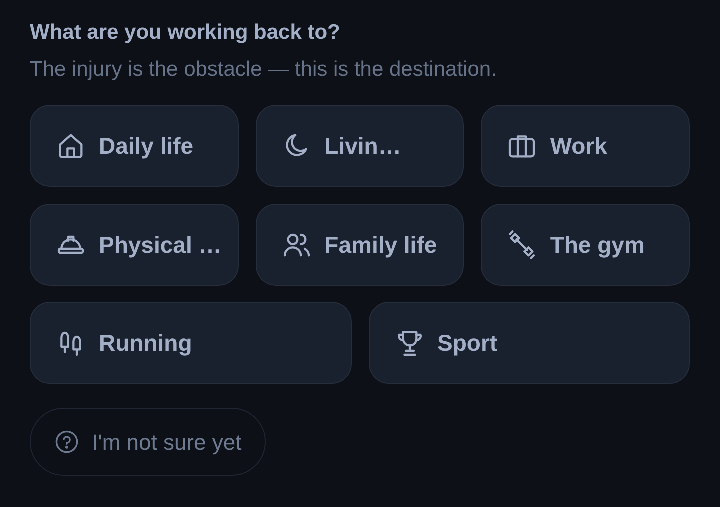 The width and height of the screenshot is (720, 507). What do you see at coordinates (191, 343) in the screenshot?
I see `option-button: Running` at bounding box center [191, 343].